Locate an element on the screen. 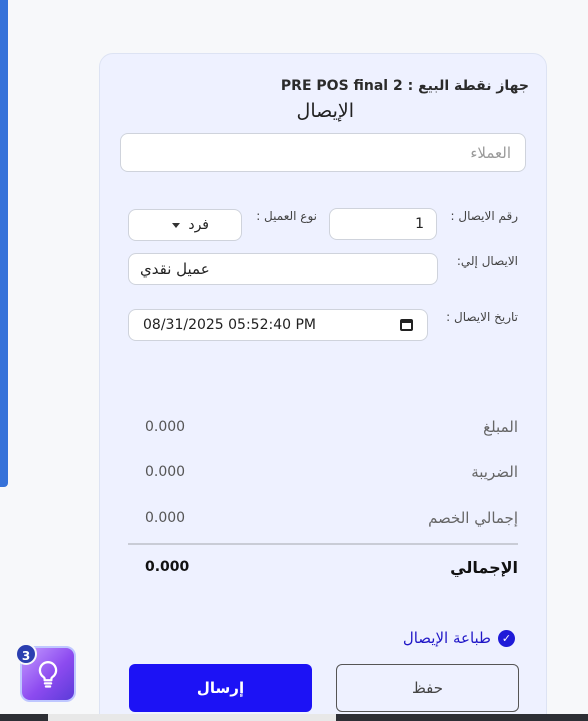  receipt-number-field is located at coordinates (383, 224).